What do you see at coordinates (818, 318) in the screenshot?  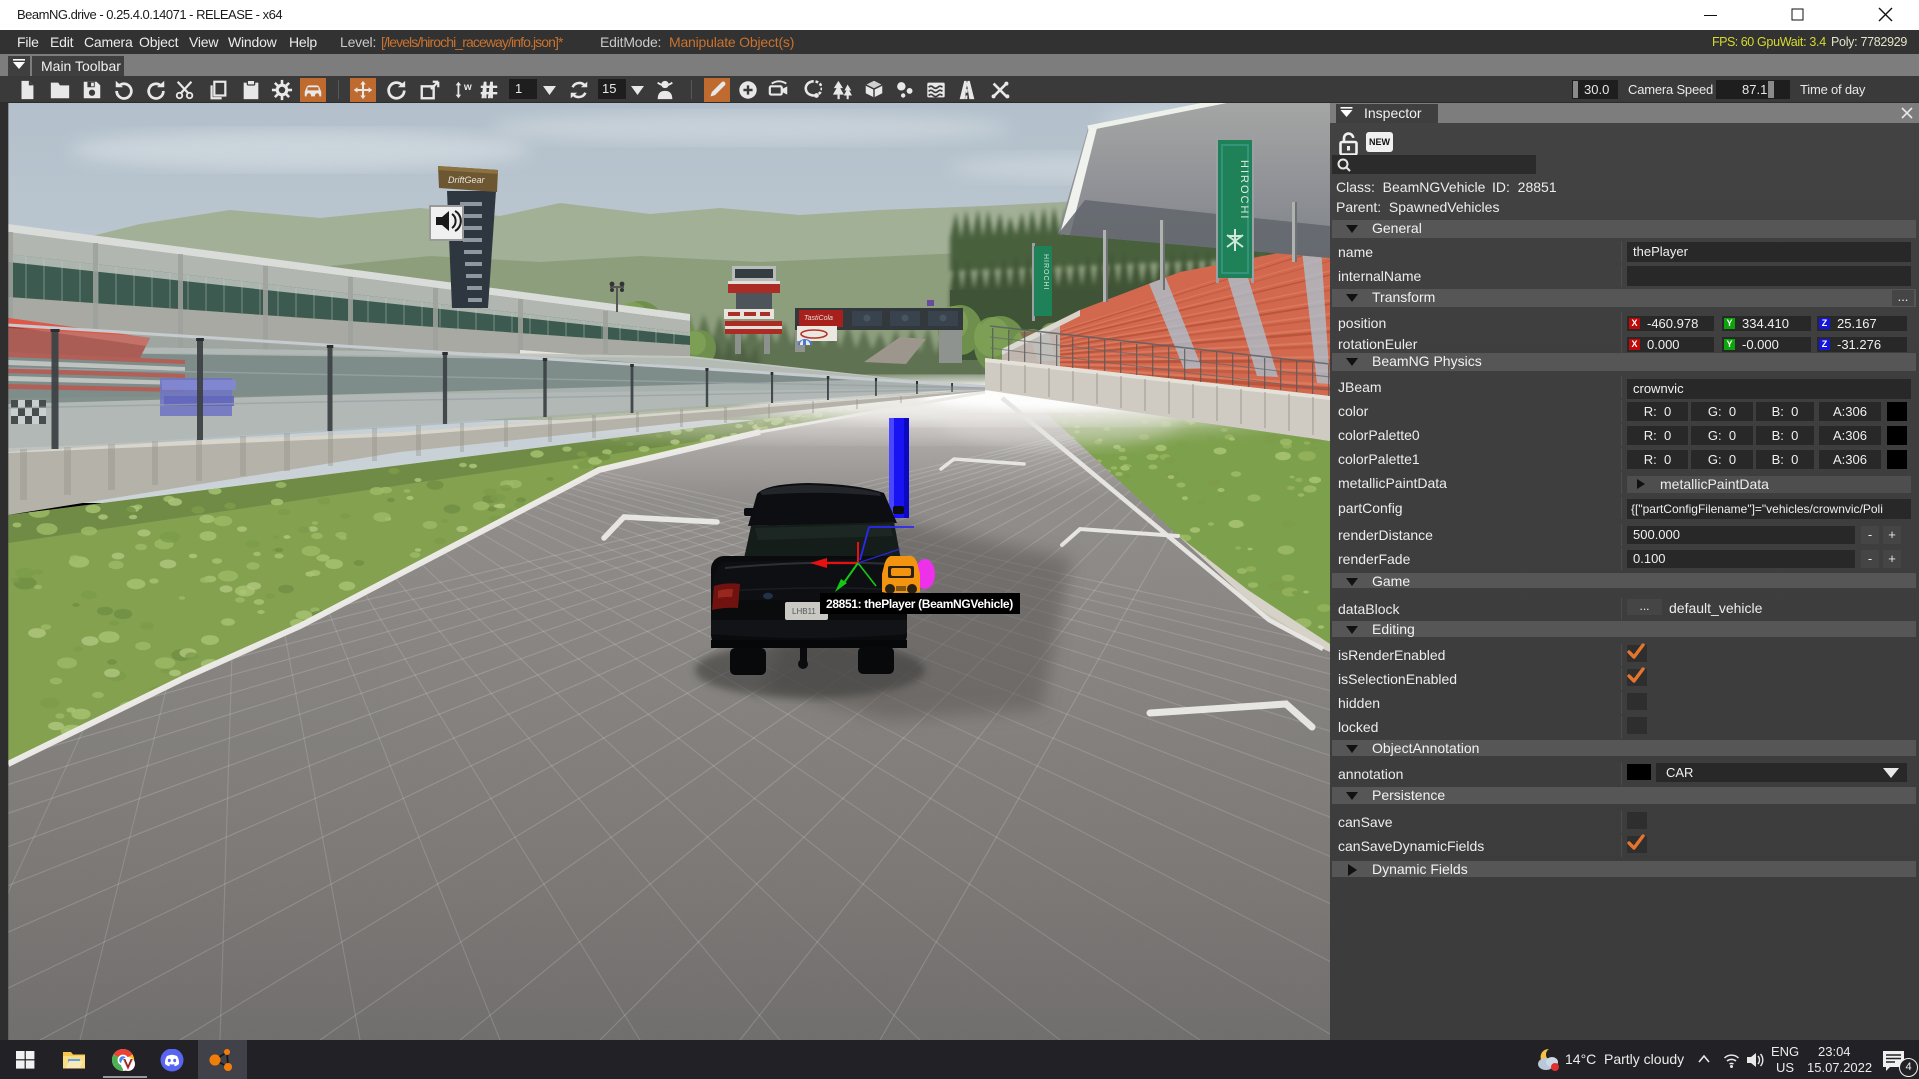 I see `svg-text: TastiCola` at bounding box center [818, 318].